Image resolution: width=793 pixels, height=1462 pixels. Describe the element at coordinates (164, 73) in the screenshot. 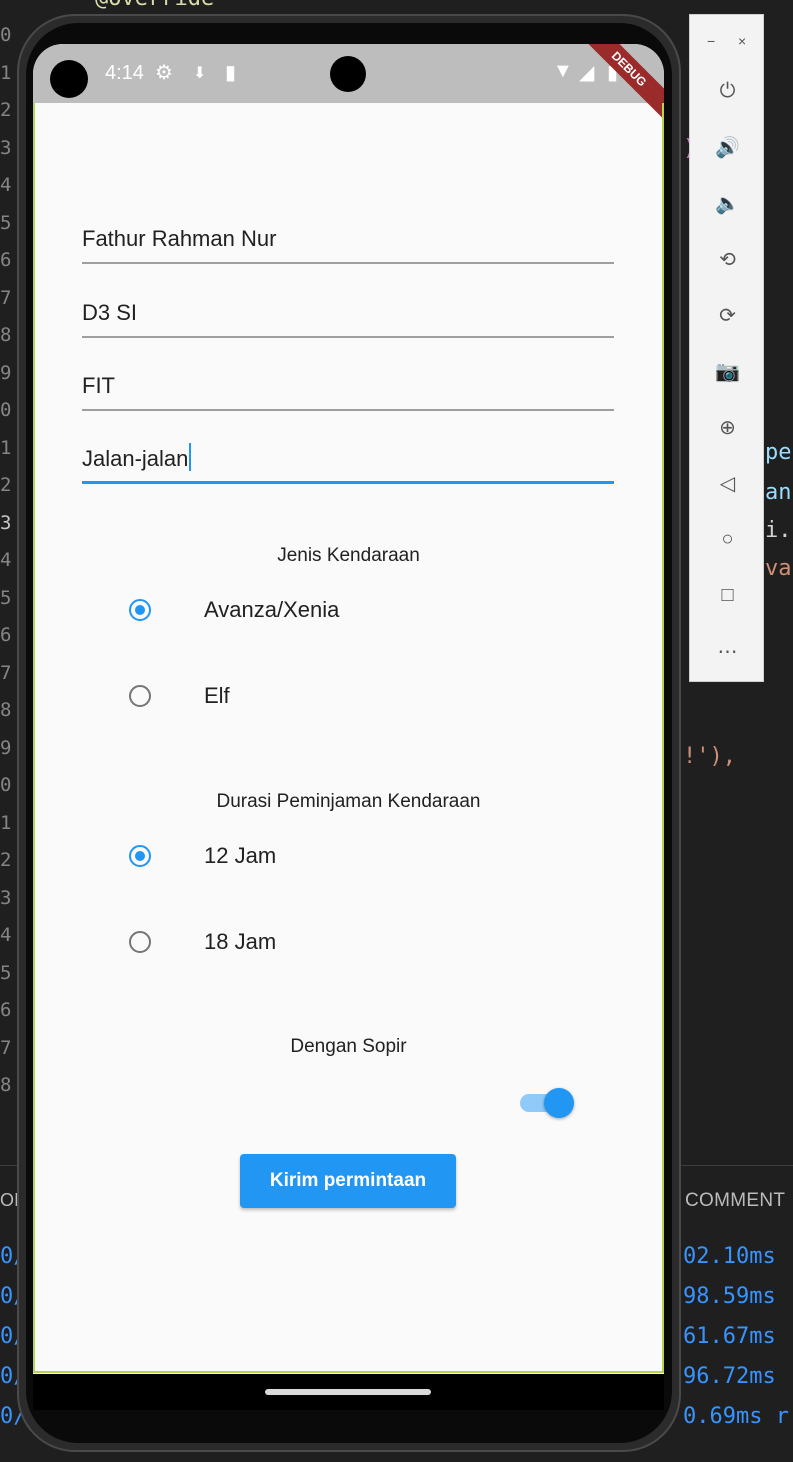

I see `settings-icon: ⚙` at that location.